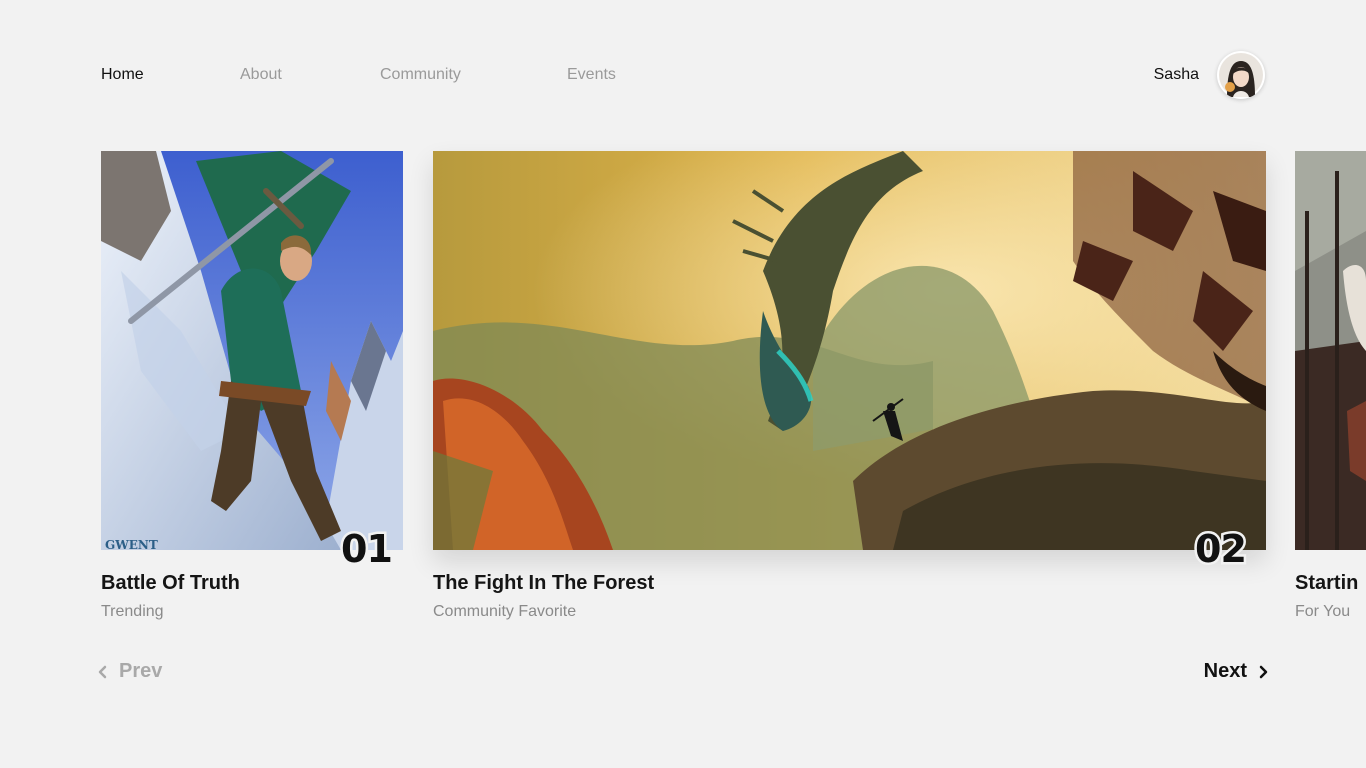 The width and height of the screenshot is (1366, 768). I want to click on user-menu: Sasha, so click(1209, 75).